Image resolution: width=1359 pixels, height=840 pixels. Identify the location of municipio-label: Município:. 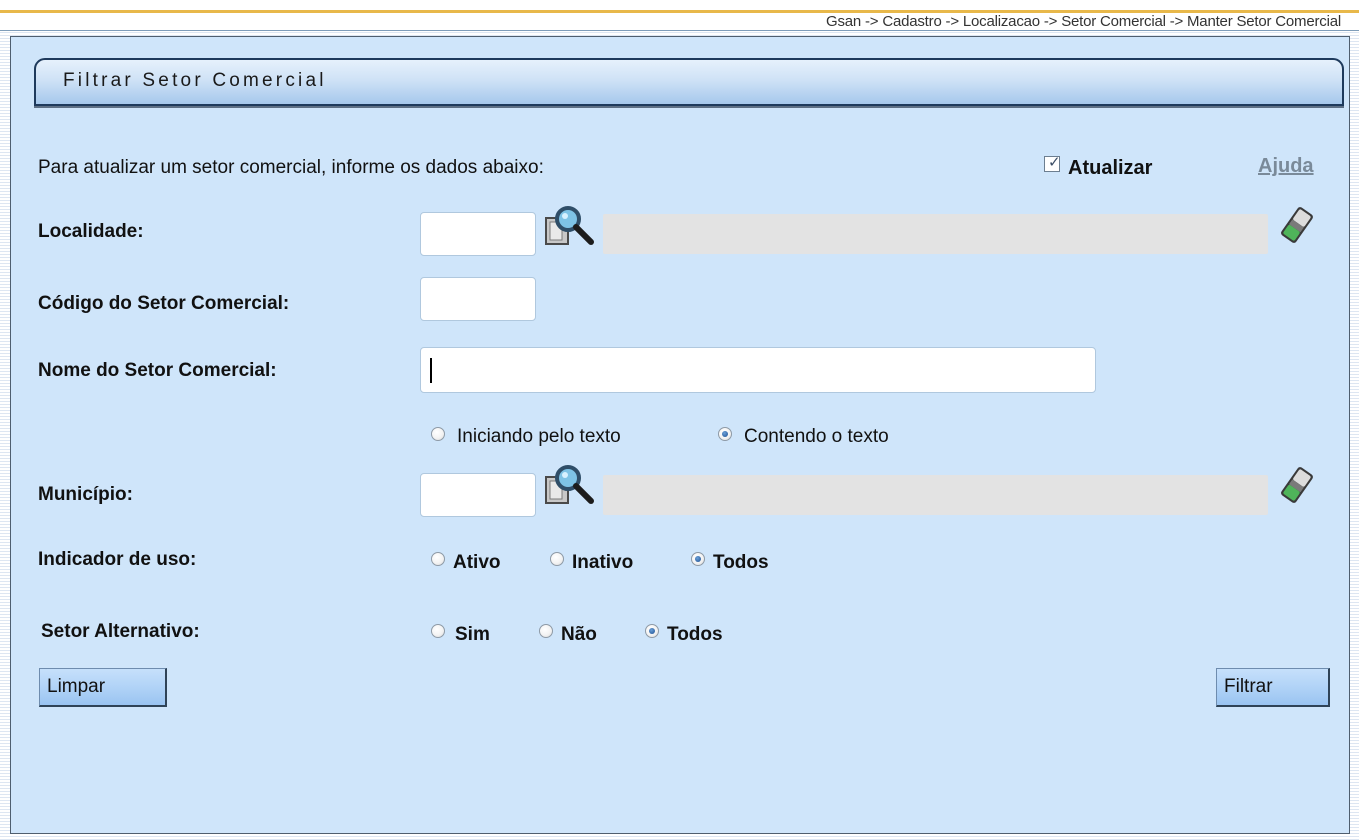
(85, 494).